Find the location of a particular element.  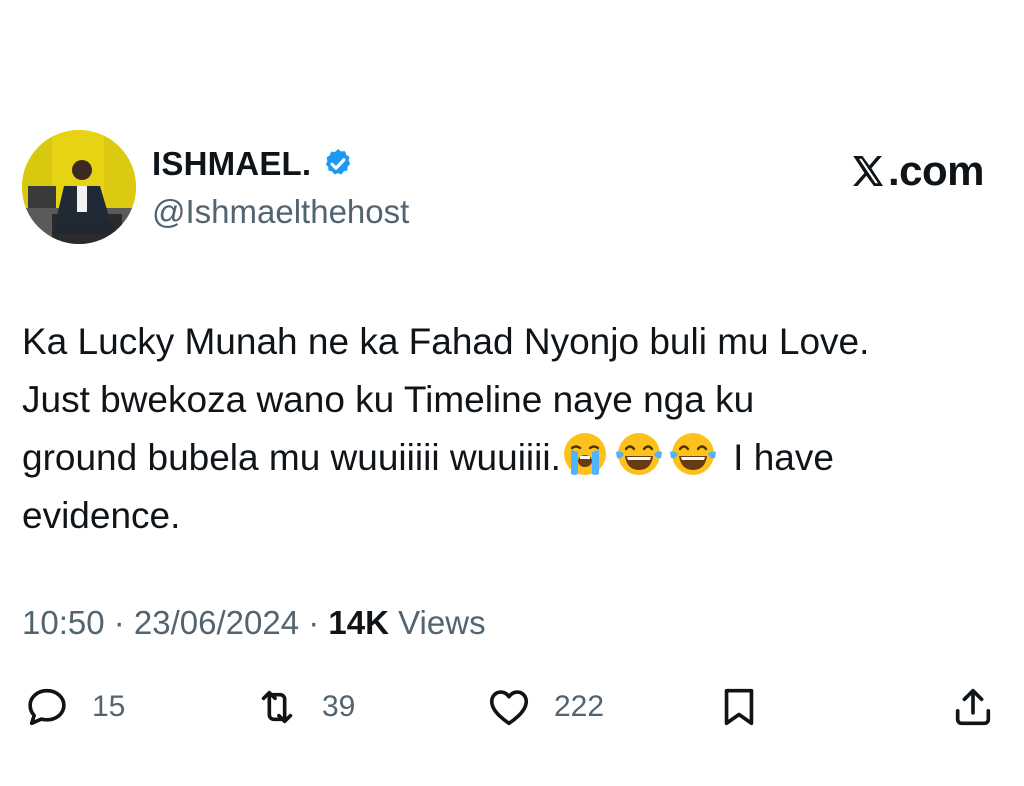

verified-badge-icon is located at coordinates (338, 162).